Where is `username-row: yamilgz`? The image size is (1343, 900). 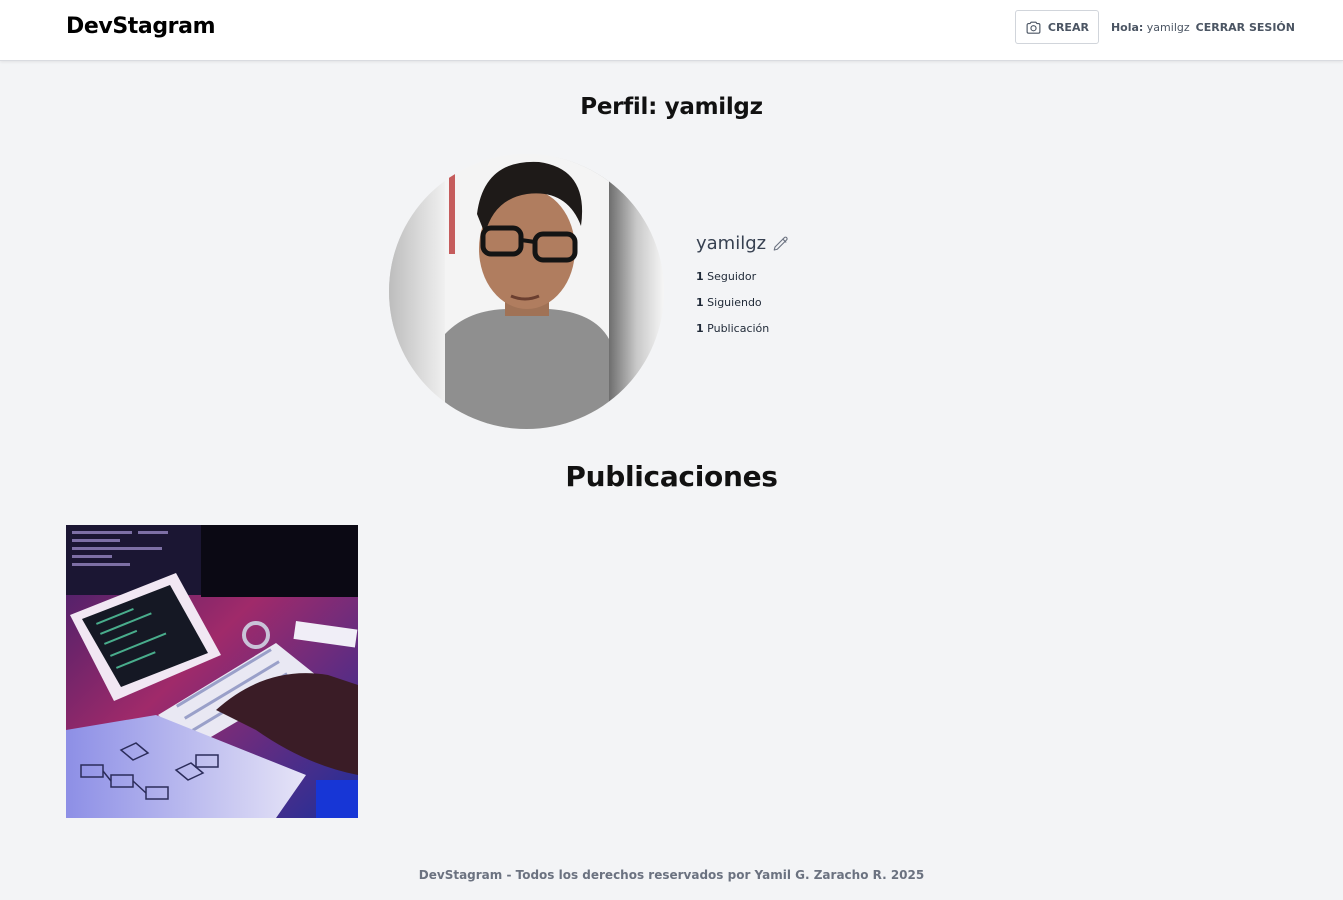 username-row: yamilgz is located at coordinates (743, 243).